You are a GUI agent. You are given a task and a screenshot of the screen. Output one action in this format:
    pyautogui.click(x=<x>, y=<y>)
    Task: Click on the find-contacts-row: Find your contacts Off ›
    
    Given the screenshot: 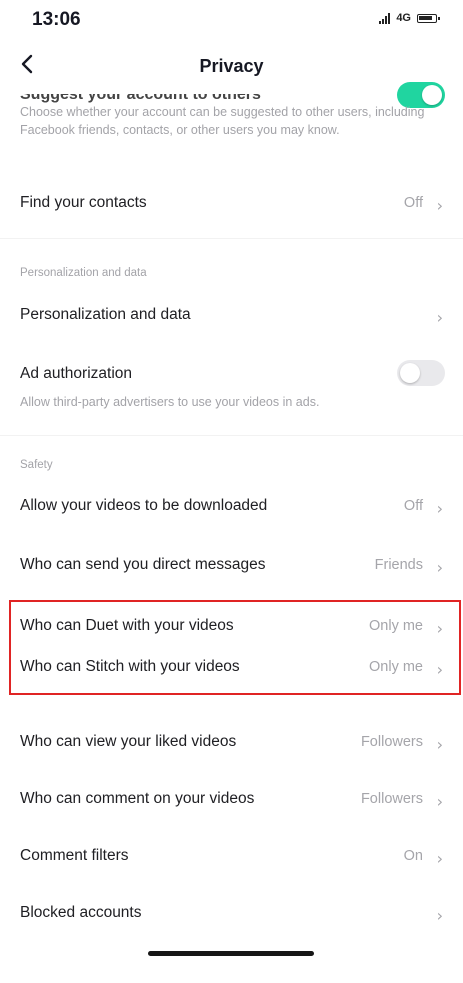 What is the action you would take?
    pyautogui.click(x=231, y=205)
    